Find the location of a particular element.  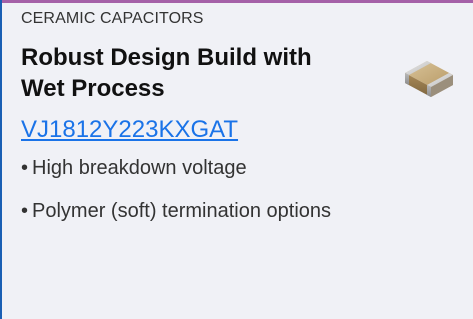

ceramic-capacitor-chip-icon is located at coordinates (429, 79).